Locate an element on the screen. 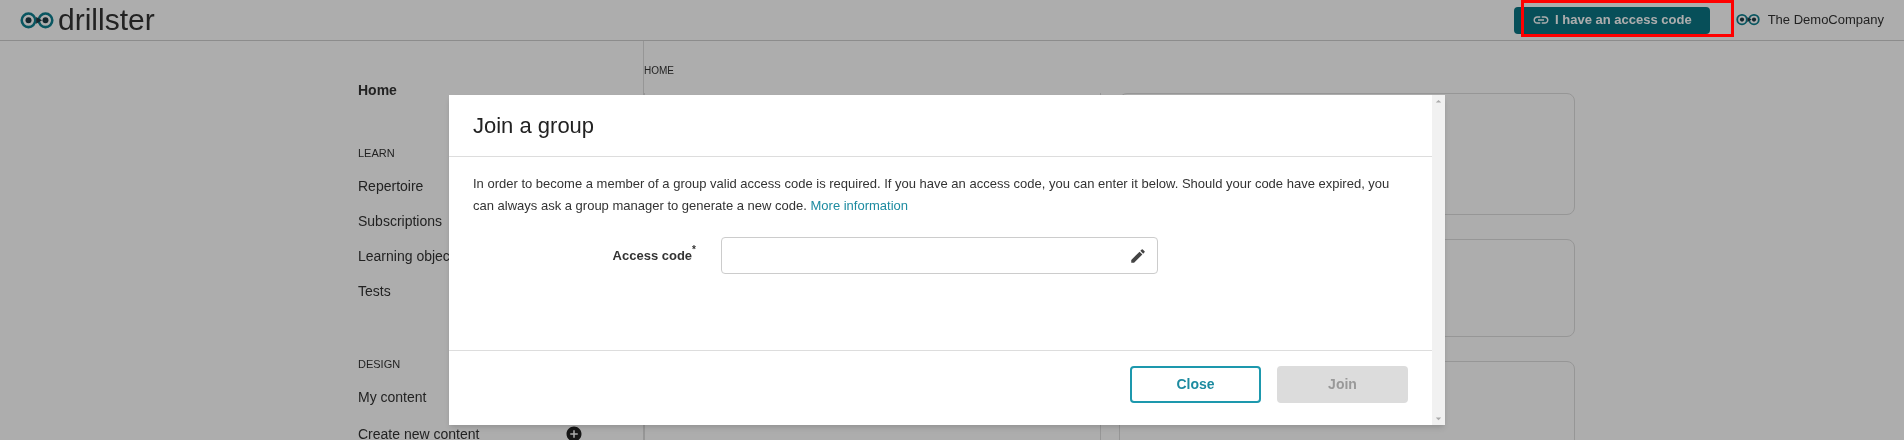 The width and height of the screenshot is (1904, 440). sidebar-item: Repertoire is located at coordinates (391, 186).